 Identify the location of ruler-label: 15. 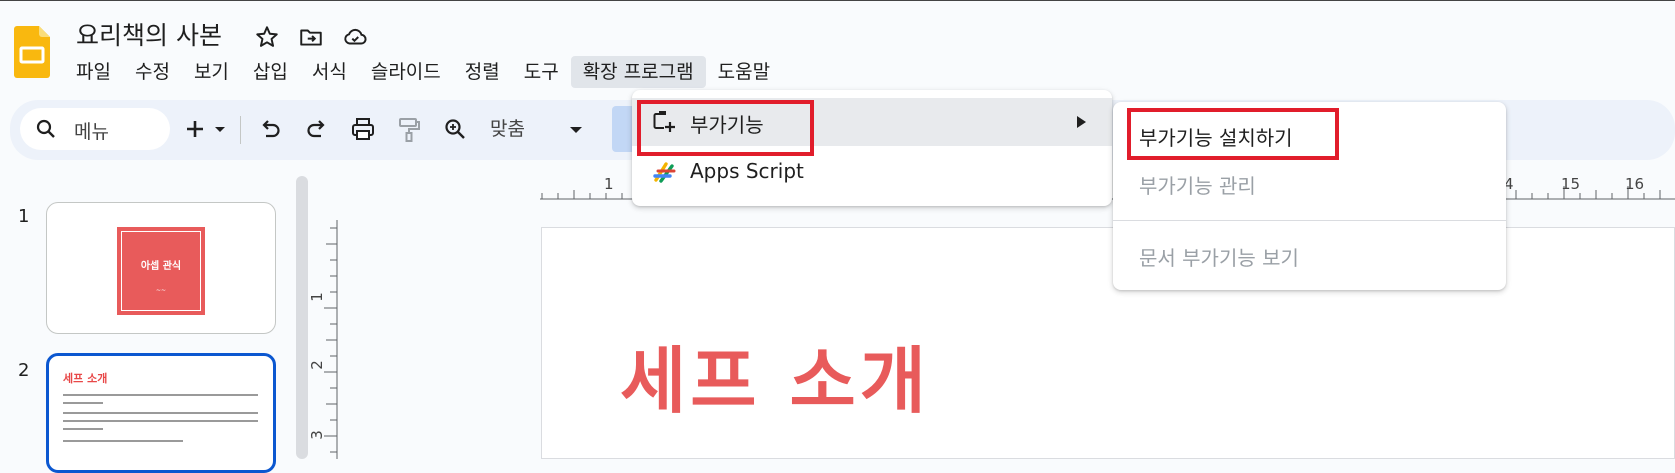
(1571, 184).